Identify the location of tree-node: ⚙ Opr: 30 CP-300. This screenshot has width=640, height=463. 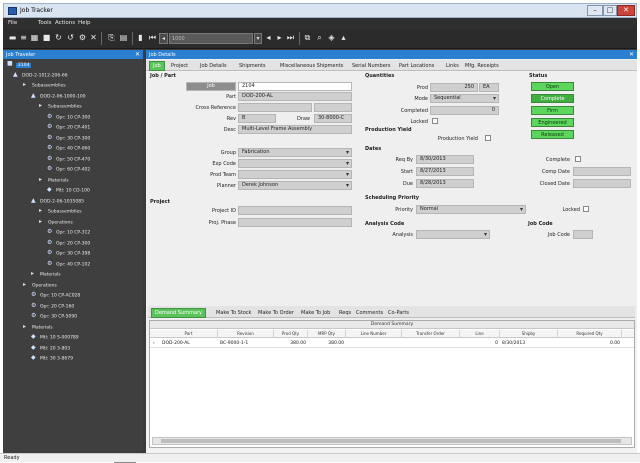
(68, 138).